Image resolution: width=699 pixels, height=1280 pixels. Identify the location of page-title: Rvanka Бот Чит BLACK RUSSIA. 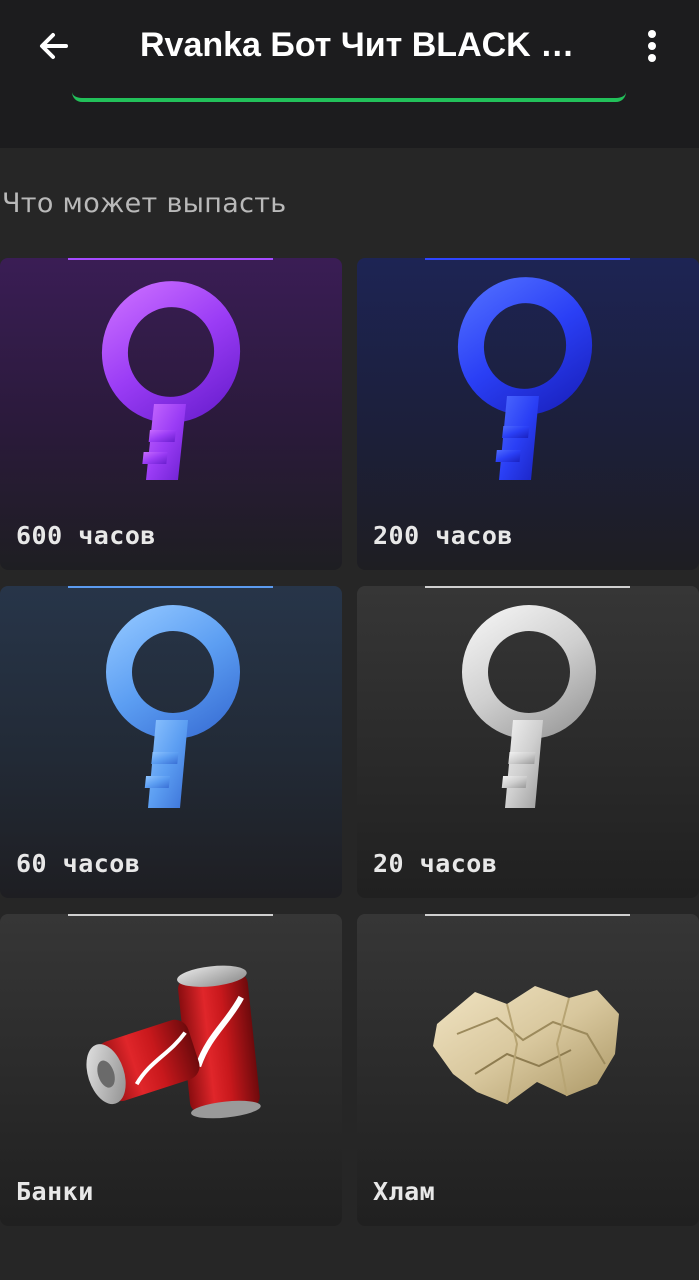
(360, 45).